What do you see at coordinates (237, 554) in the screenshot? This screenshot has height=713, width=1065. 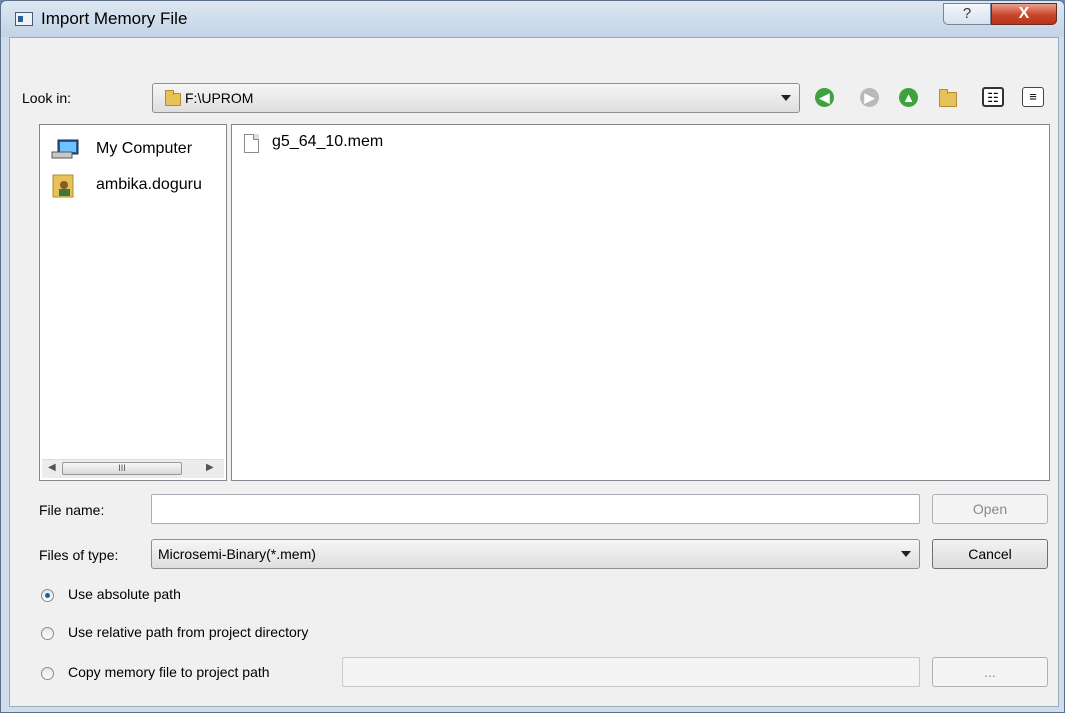 I see `file-type-value: Microsemi-Binary(*.mem)` at bounding box center [237, 554].